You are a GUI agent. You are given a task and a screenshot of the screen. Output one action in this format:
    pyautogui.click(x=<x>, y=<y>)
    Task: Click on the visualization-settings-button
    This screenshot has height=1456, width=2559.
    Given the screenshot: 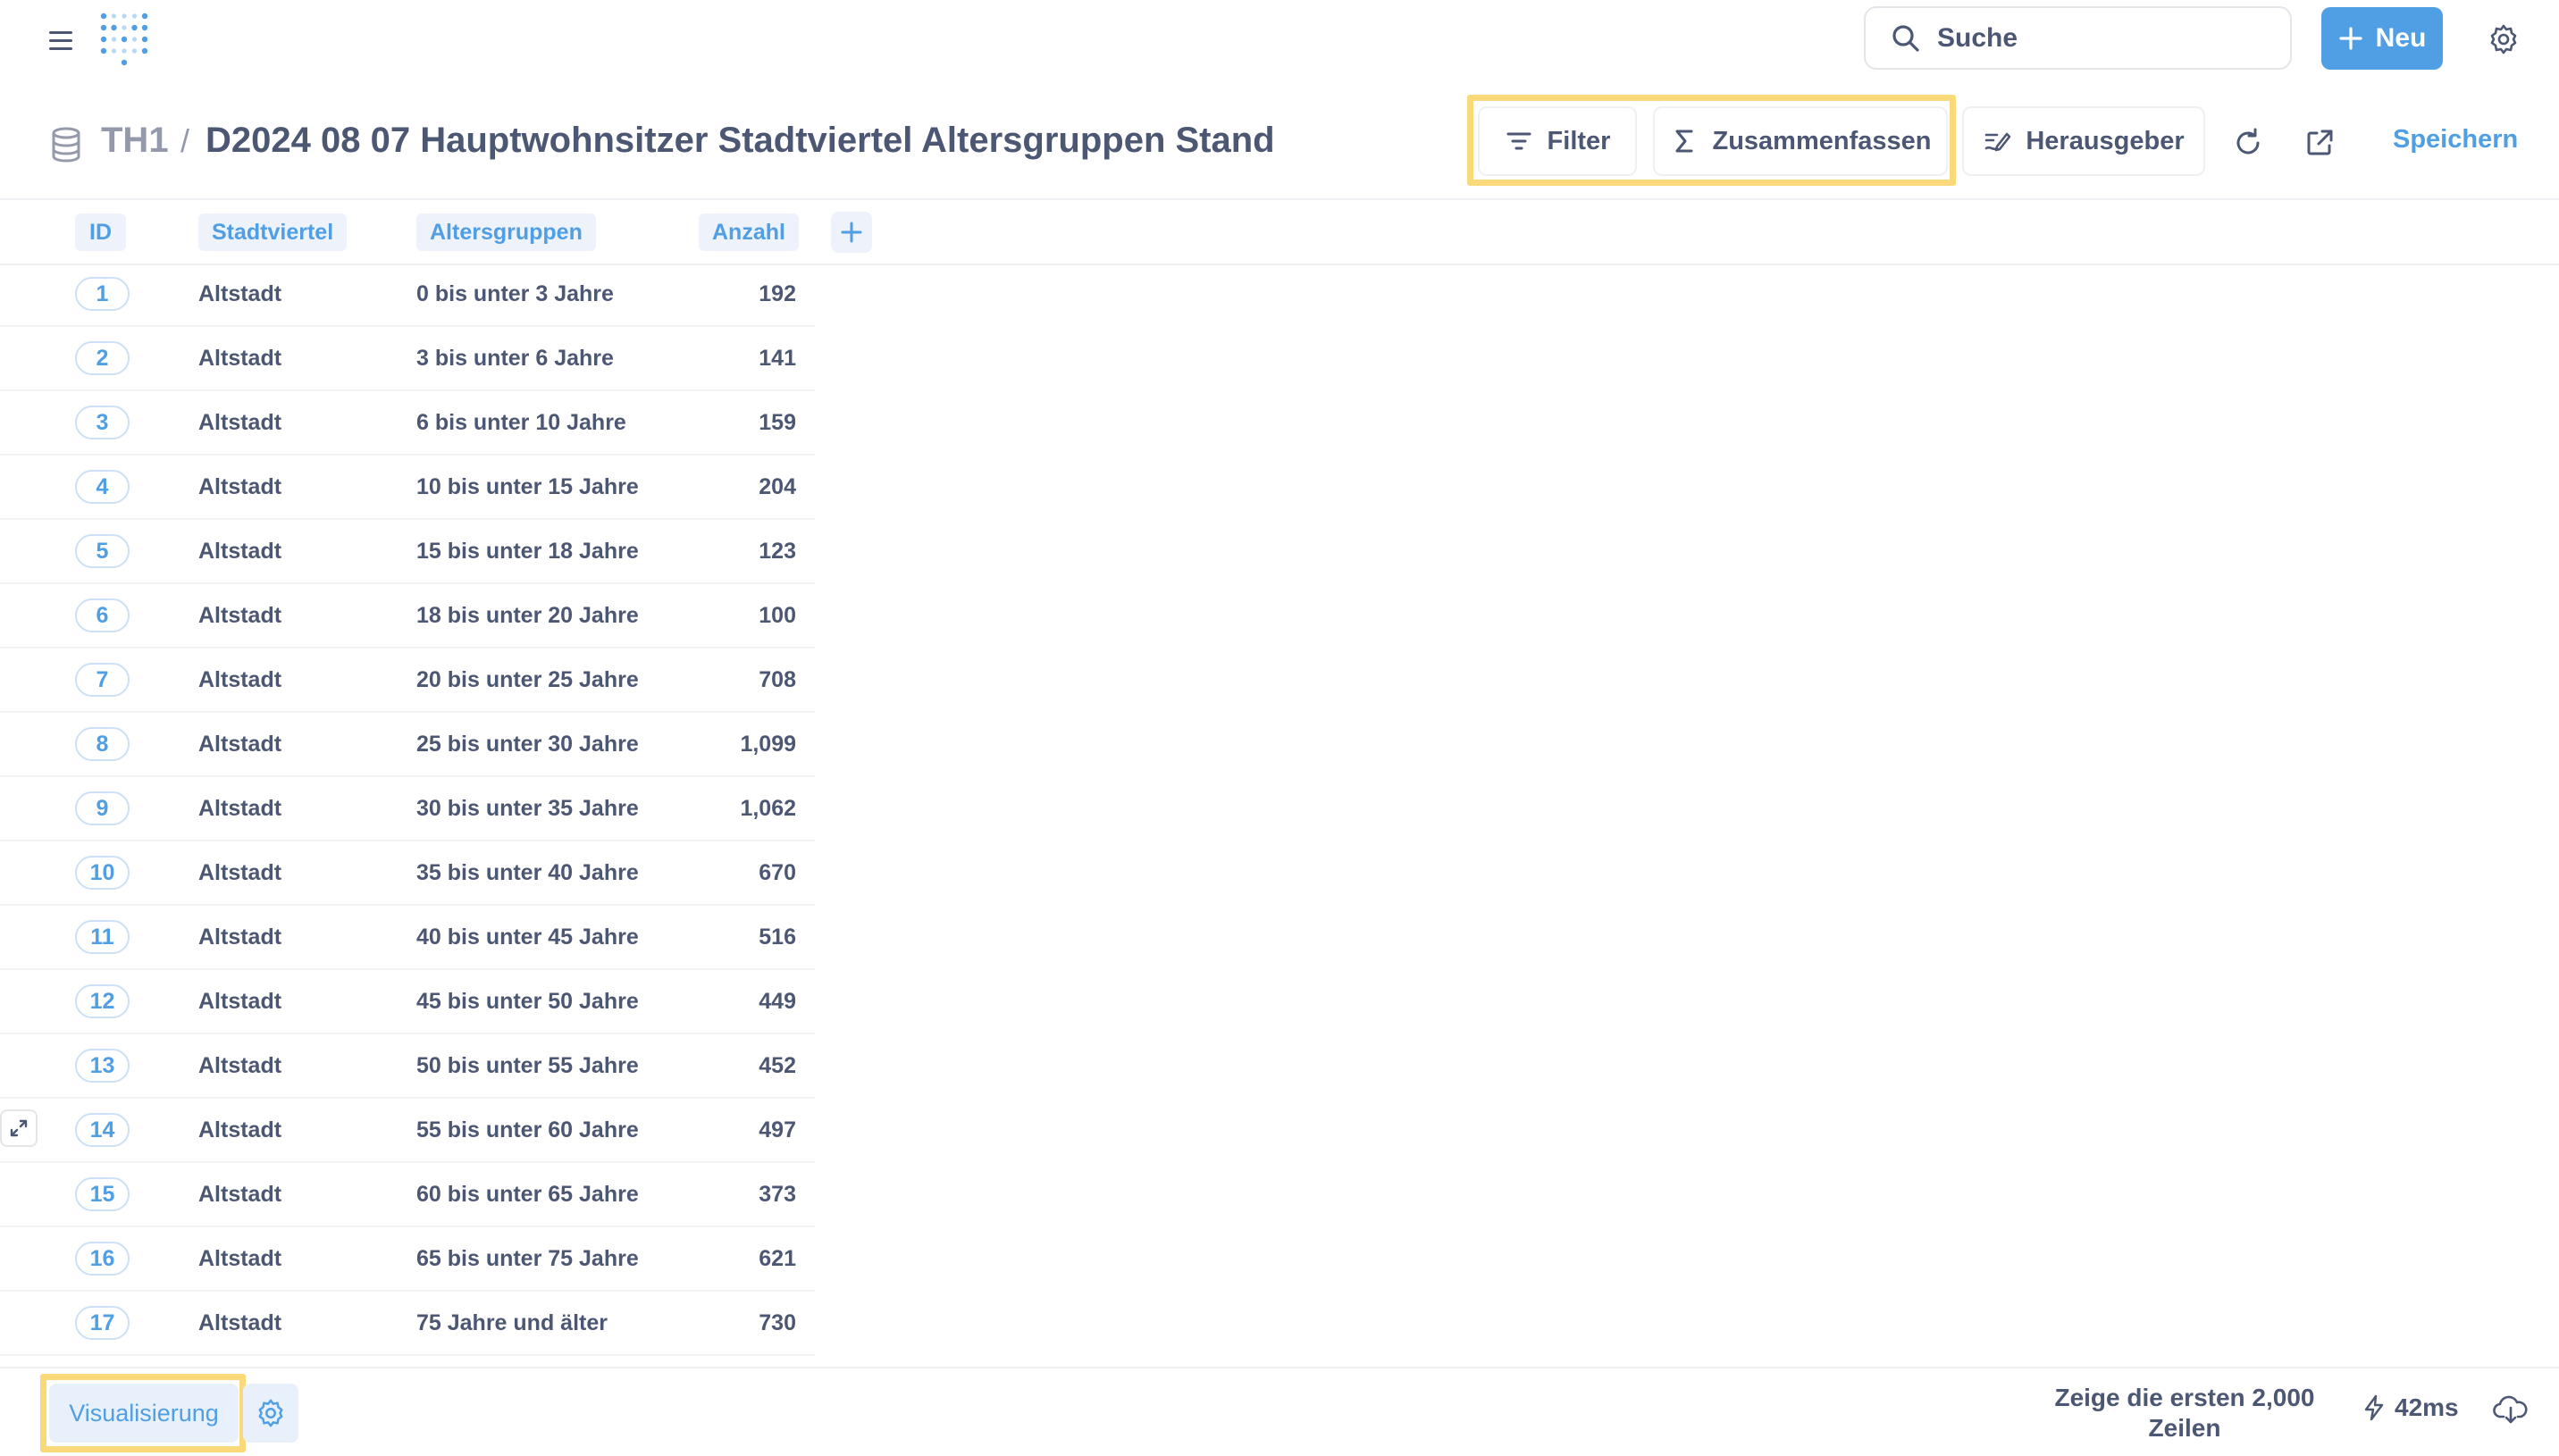 What is the action you would take?
    pyautogui.click(x=270, y=1413)
    